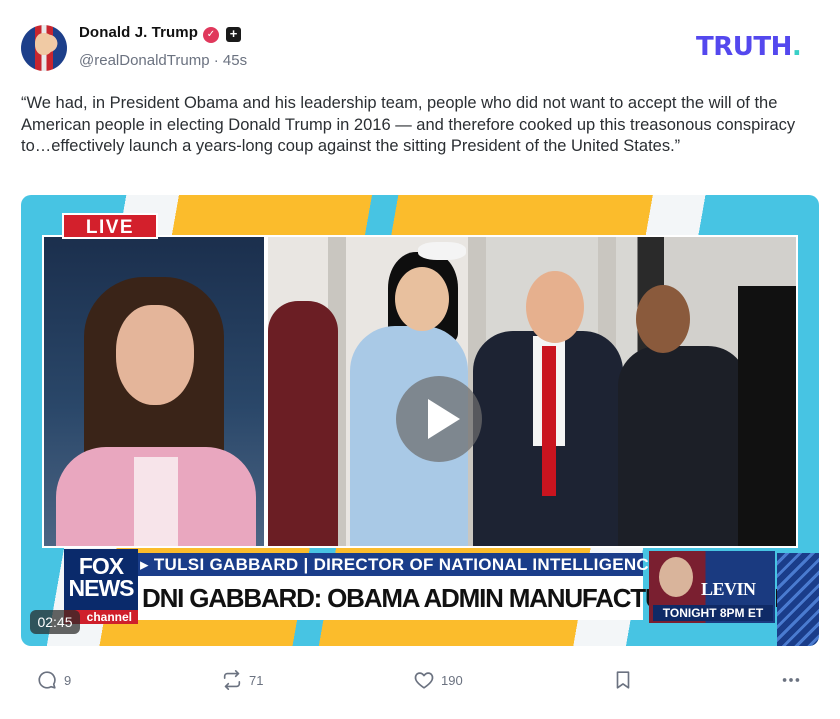 This screenshot has height=719, width=840. I want to click on retruth-count: 71, so click(256, 680).